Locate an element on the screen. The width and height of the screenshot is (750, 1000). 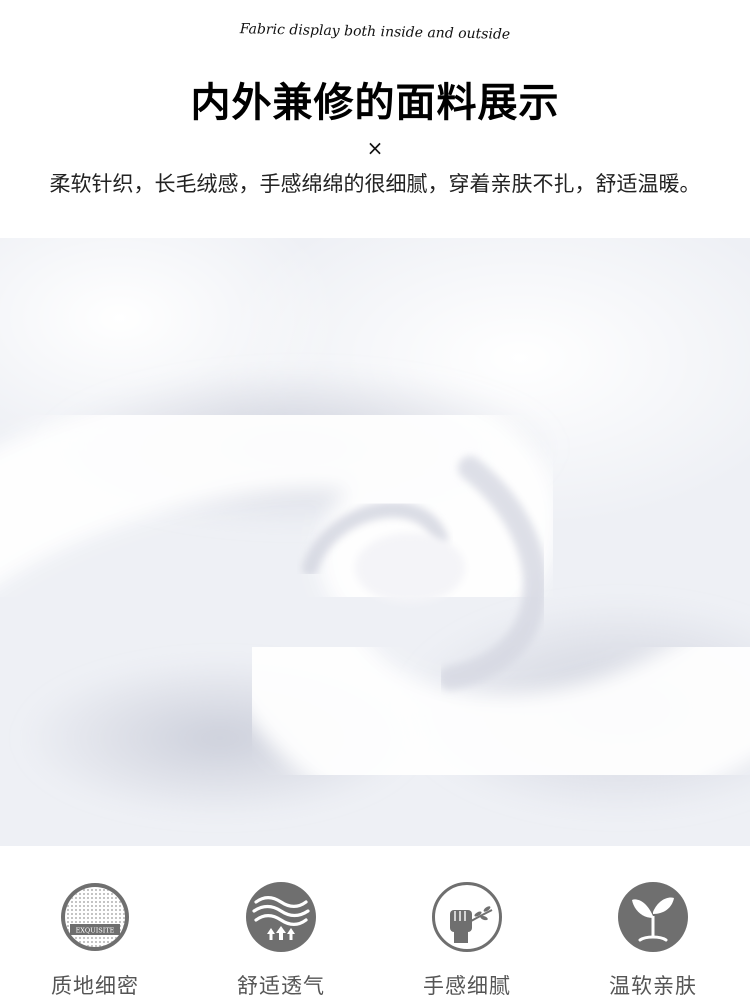
page-title: 内外兼修的面料展示 is located at coordinates (375, 103).